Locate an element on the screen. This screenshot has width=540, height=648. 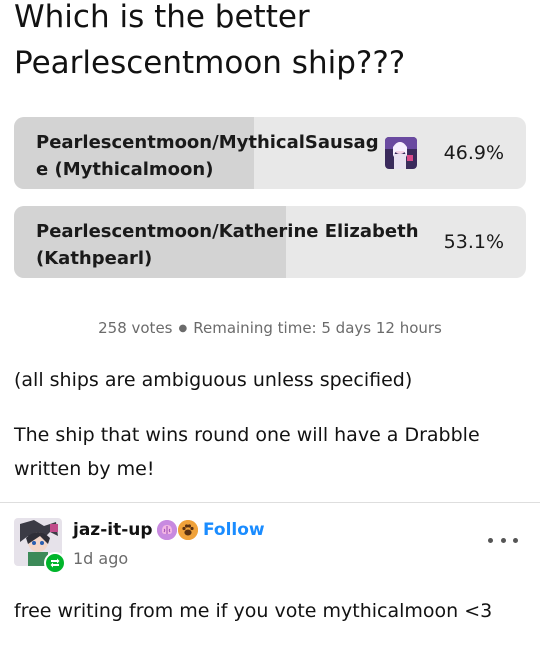
follow-button: Follow is located at coordinates (234, 530).